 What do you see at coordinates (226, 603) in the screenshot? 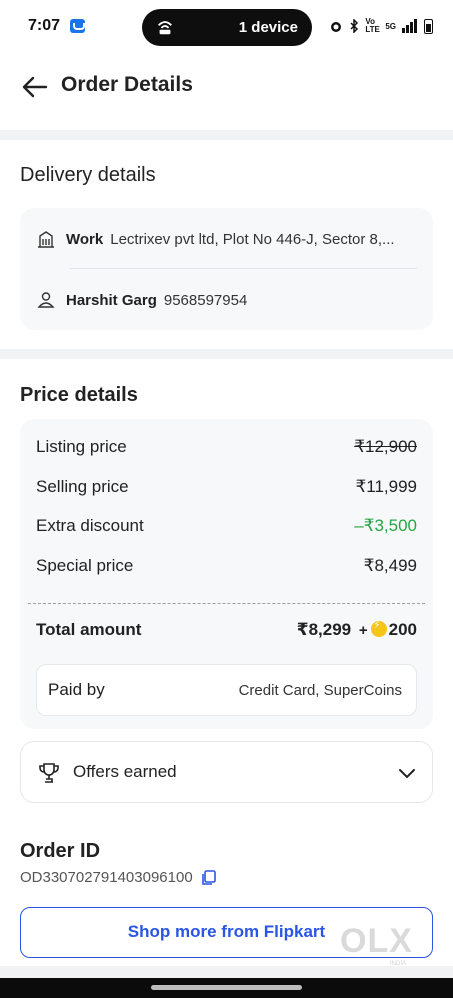
I see `dashed-divider` at bounding box center [226, 603].